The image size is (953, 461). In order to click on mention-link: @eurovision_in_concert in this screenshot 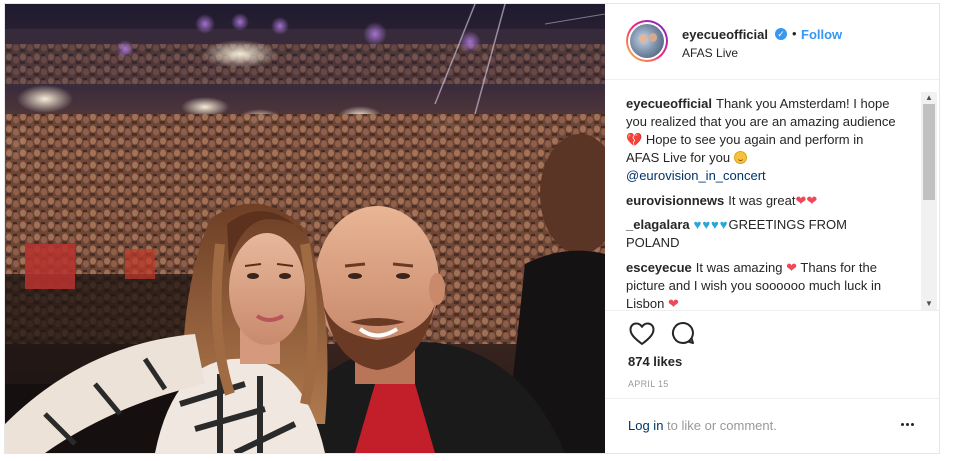, I will do `click(696, 175)`.